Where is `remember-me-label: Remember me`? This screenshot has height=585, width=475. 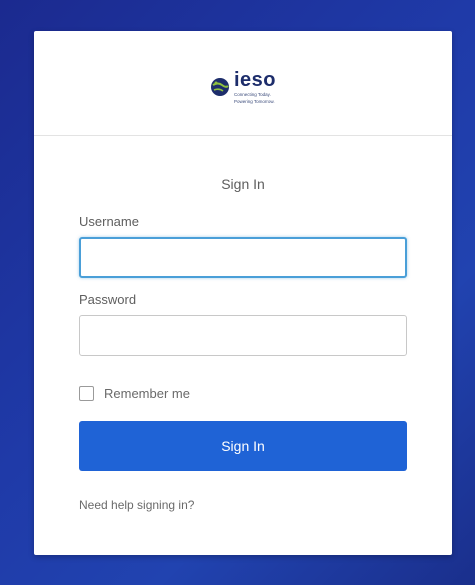 remember-me-label: Remember me is located at coordinates (147, 393).